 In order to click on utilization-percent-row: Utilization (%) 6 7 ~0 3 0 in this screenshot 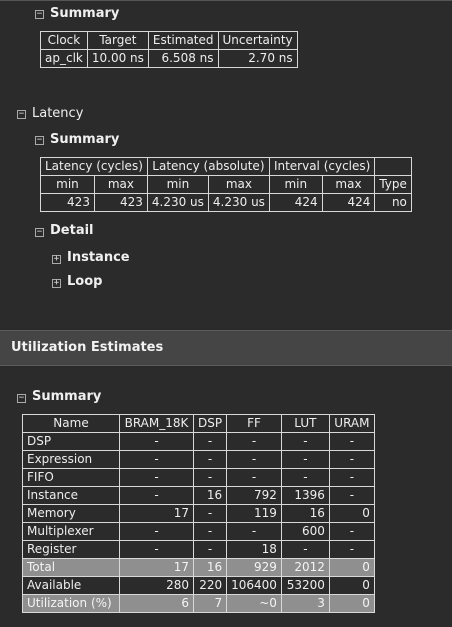, I will do `click(198, 603)`.